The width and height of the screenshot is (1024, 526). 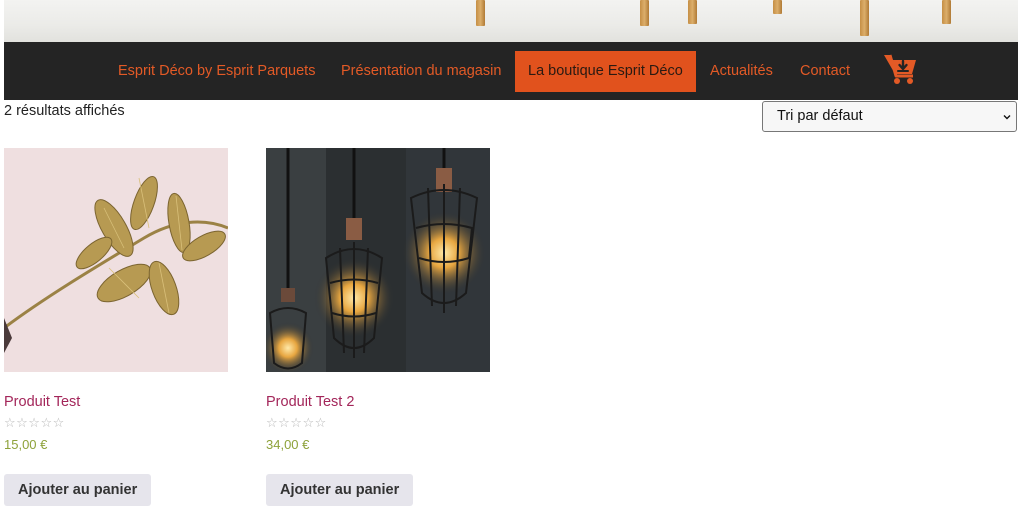 What do you see at coordinates (825, 71) in the screenshot?
I see `nav-item-contact: Contact` at bounding box center [825, 71].